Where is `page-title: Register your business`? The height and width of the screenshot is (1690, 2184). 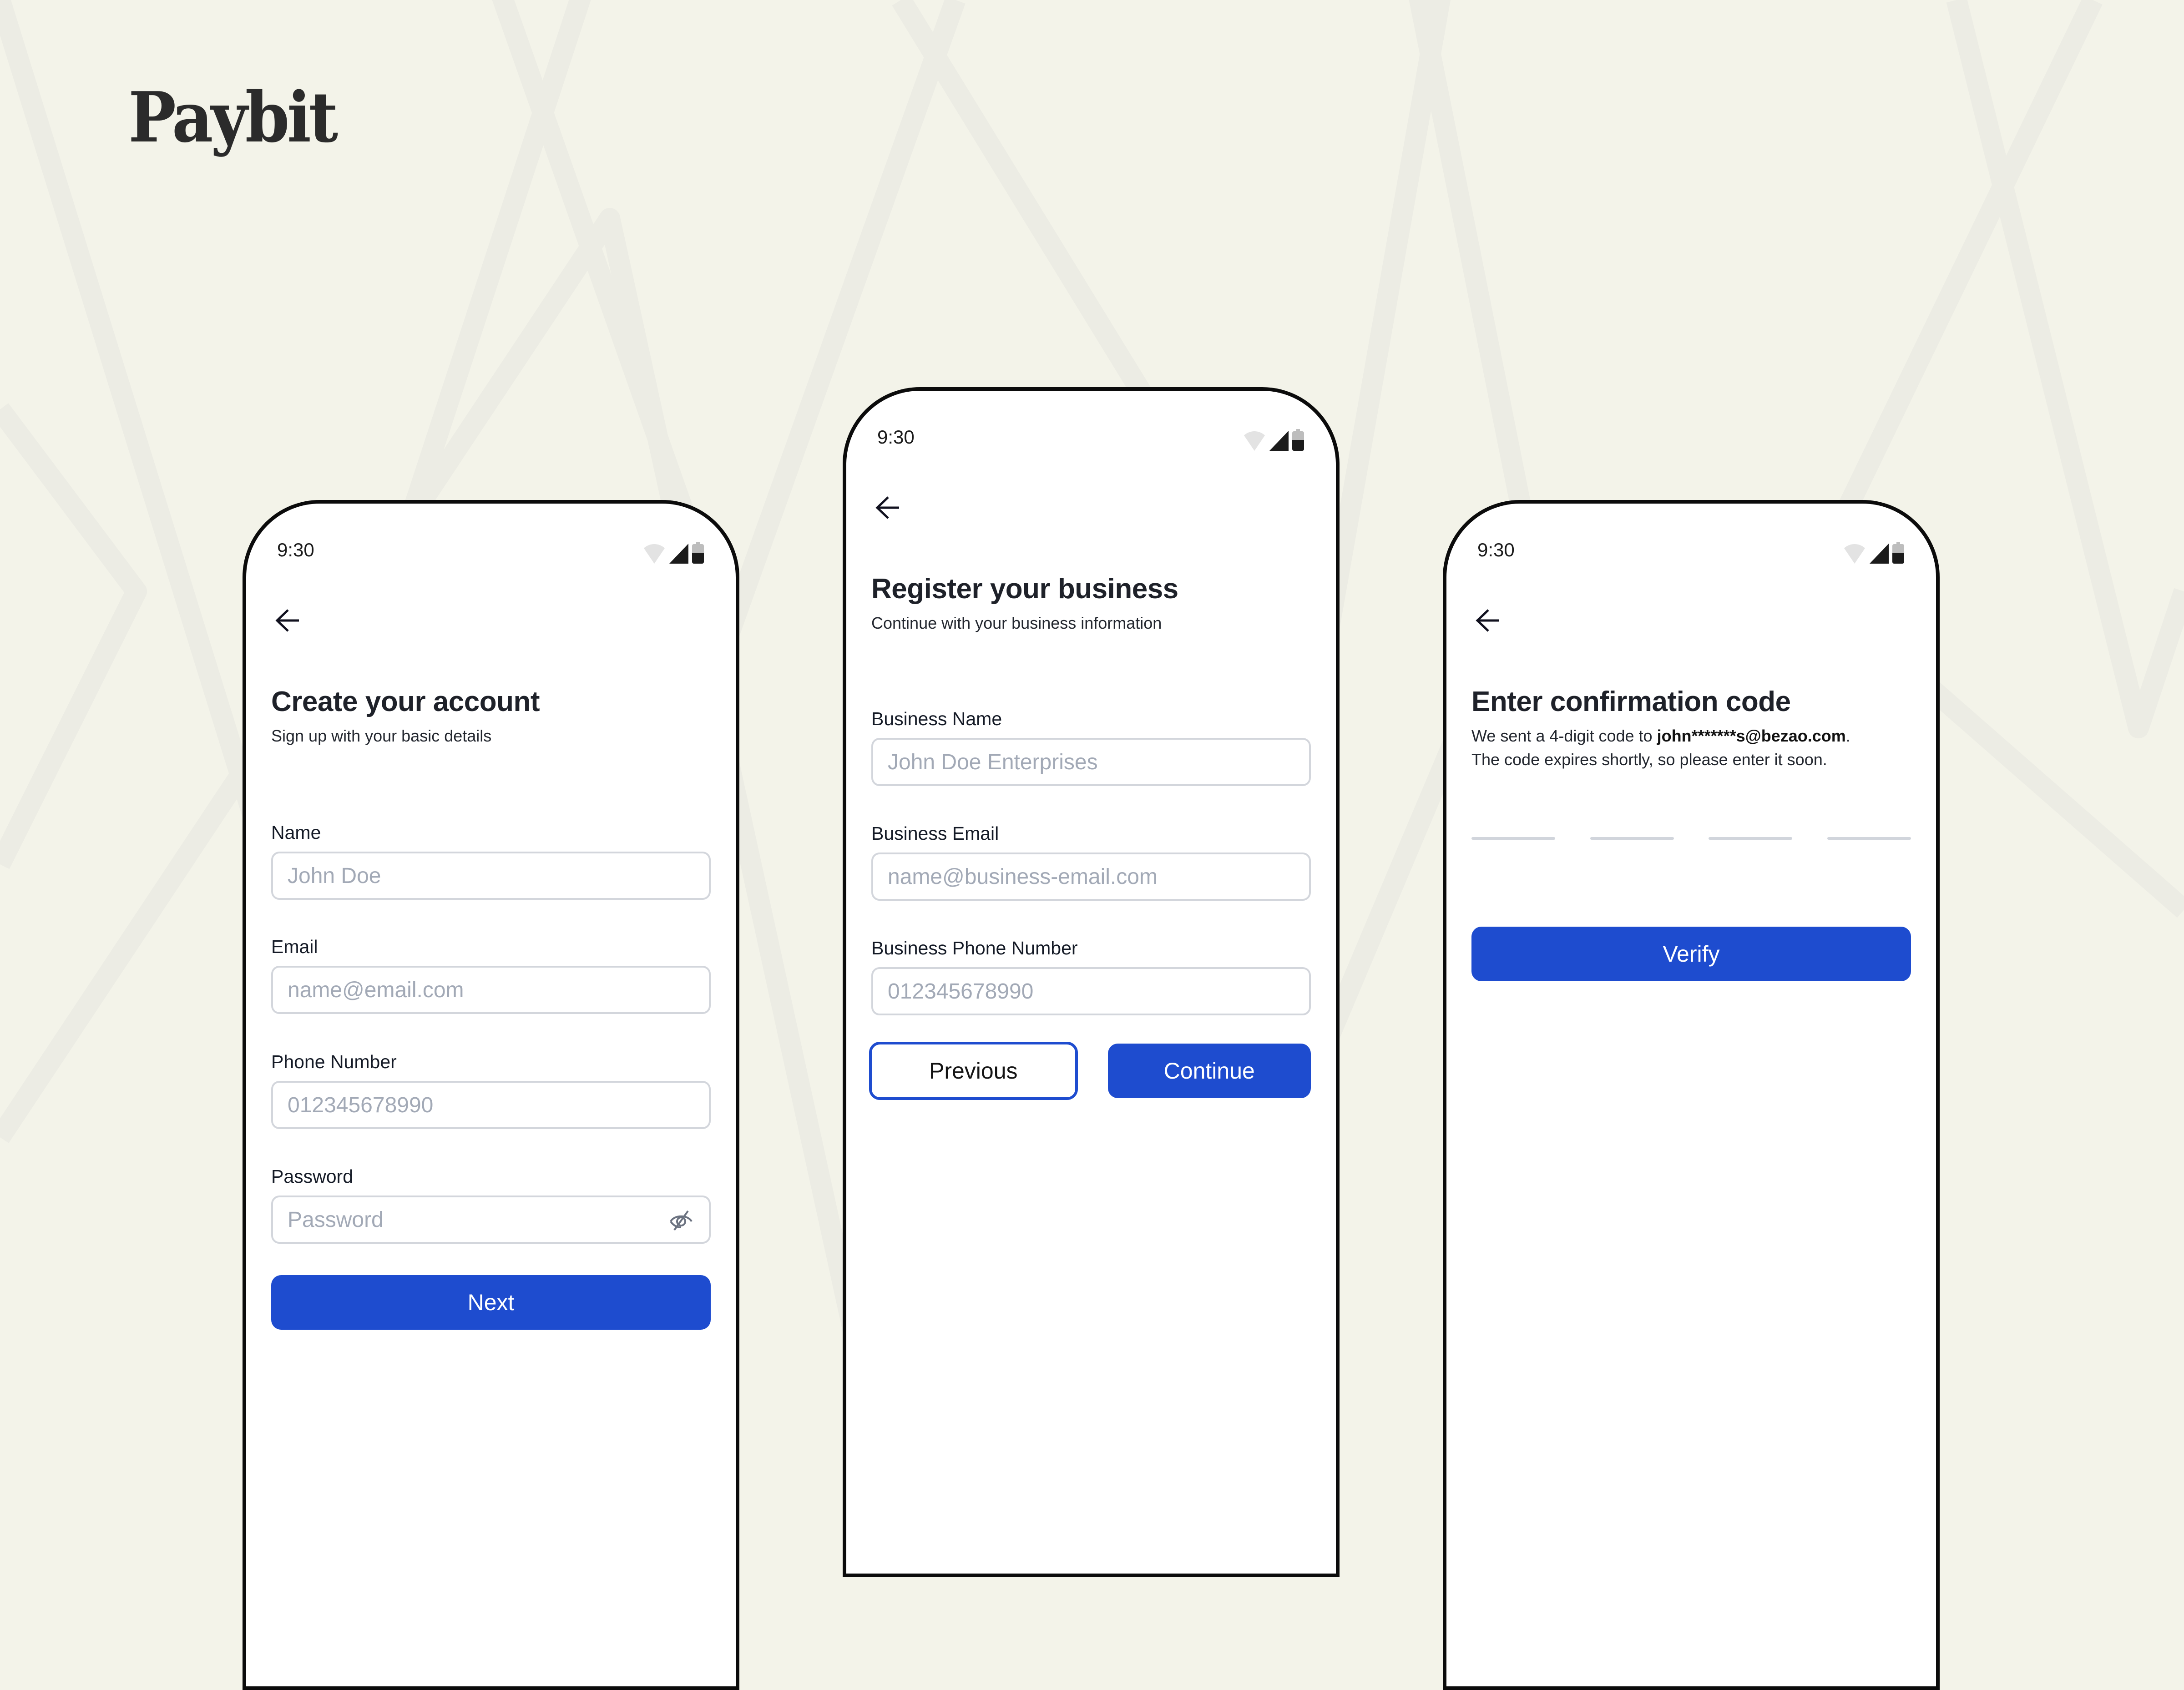
page-title: Register your business is located at coordinates (1024, 589).